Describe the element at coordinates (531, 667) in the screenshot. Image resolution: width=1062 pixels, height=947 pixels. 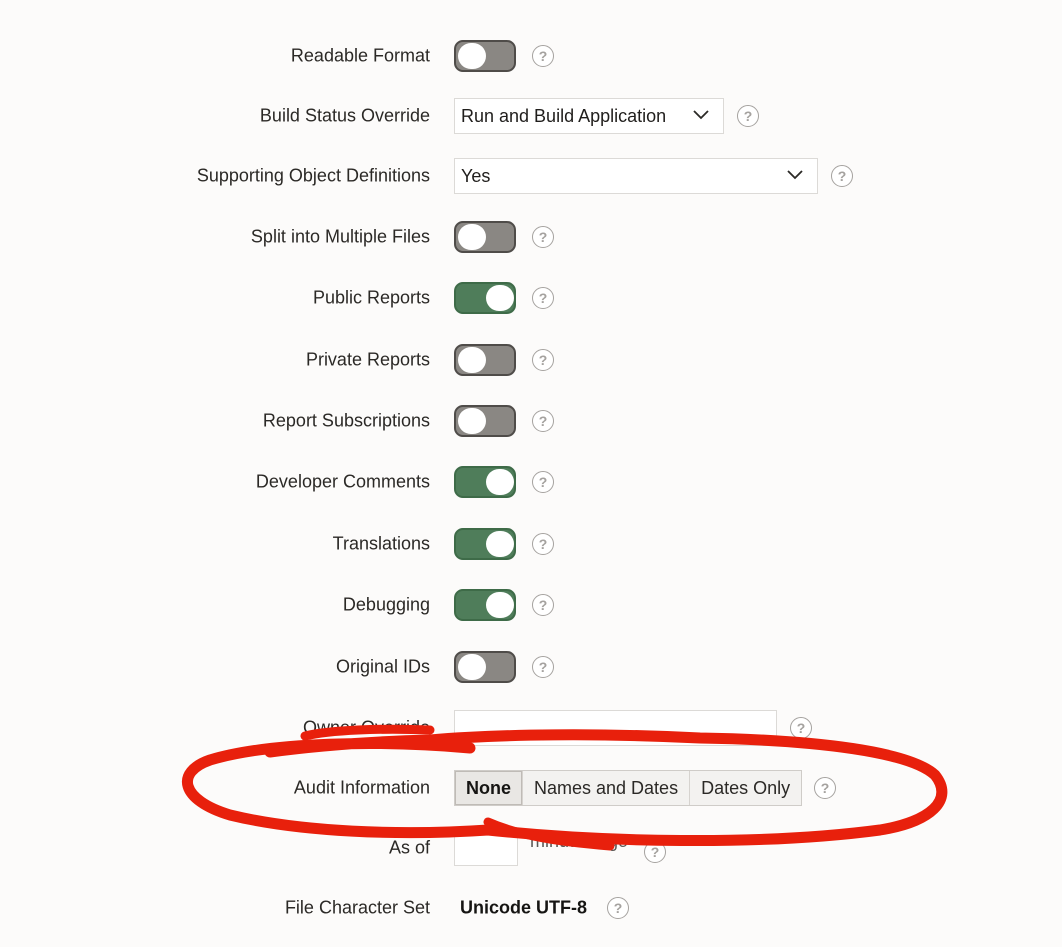
I see `row-original-ids: Original IDs ?` at that location.